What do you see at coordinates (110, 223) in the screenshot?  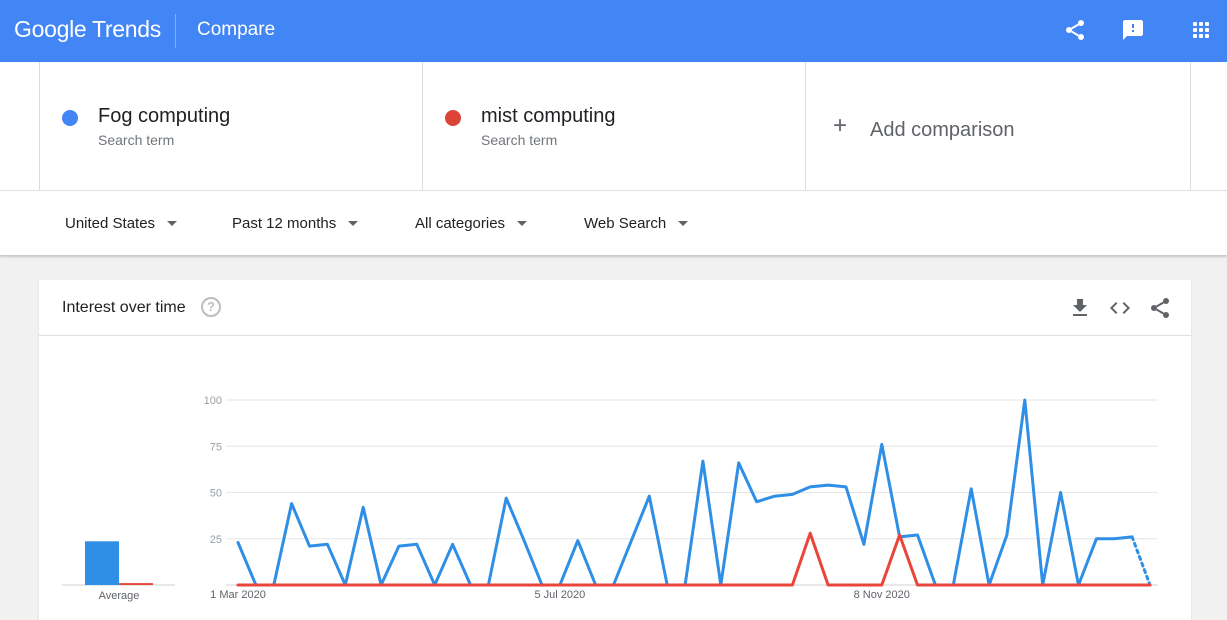 I see `region-label: United States` at bounding box center [110, 223].